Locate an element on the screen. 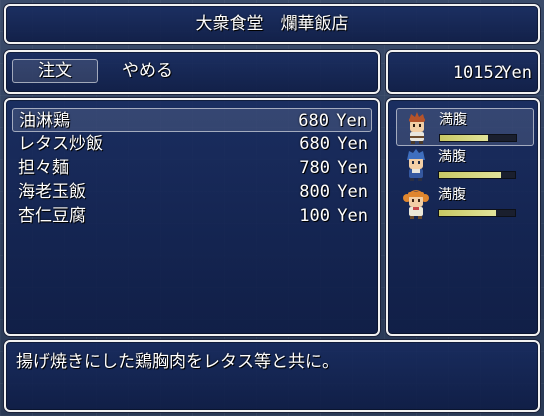 The height and width of the screenshot is (416, 544). gold-amount: 10152 is located at coordinates (478, 73).